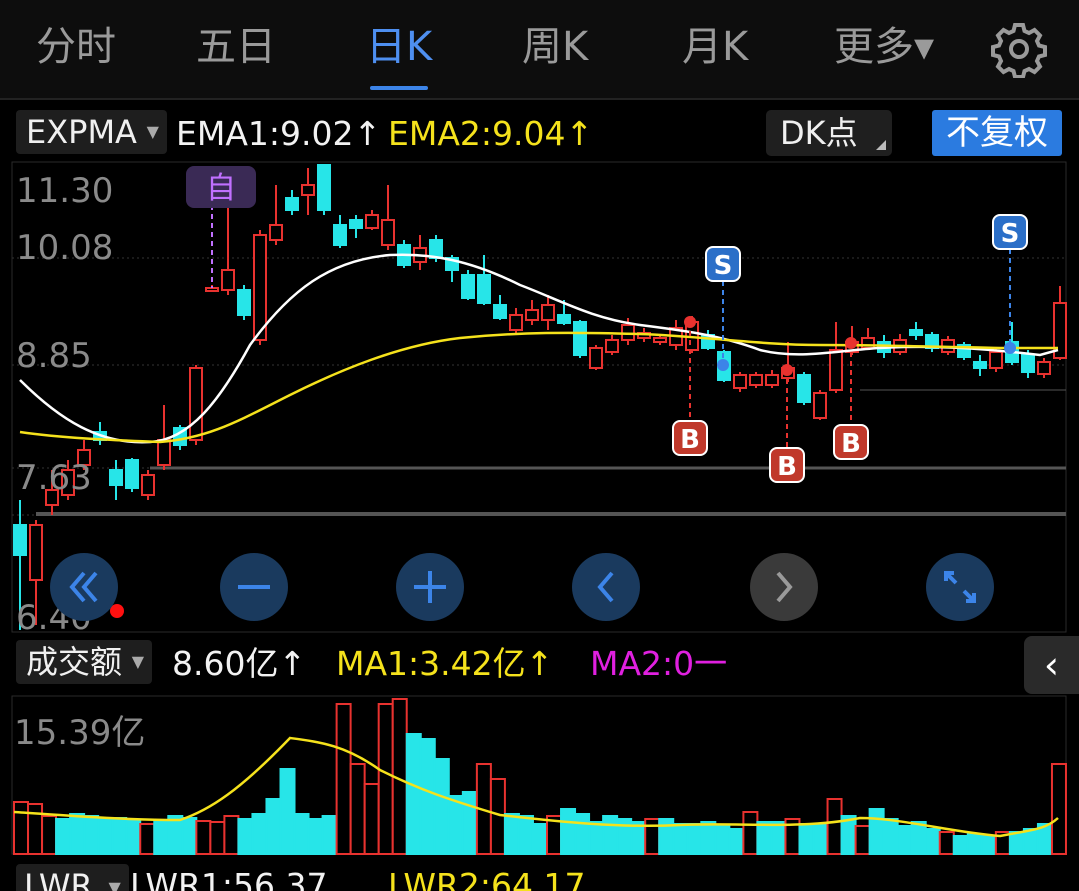 This screenshot has width=1079, height=891. Describe the element at coordinates (72, 877) in the screenshot. I see `lwr-indicator-selector: LWR ▼` at that location.